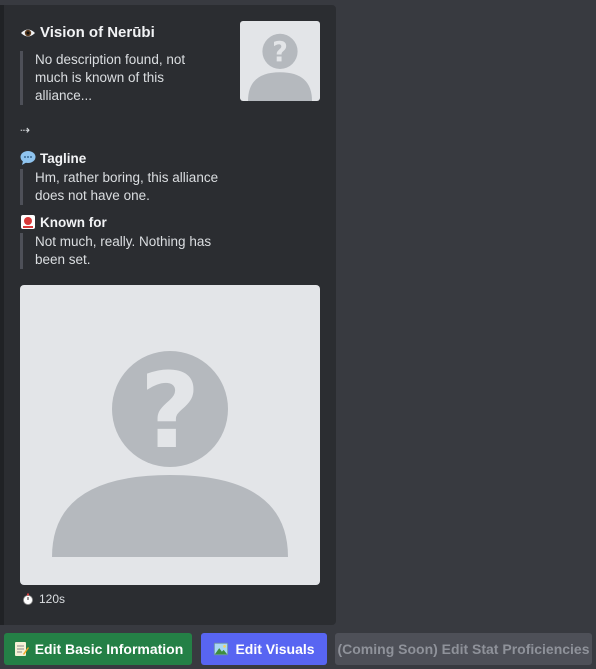  What do you see at coordinates (264, 649) in the screenshot?
I see `edit-visuals-button: Edit Visuals` at bounding box center [264, 649].